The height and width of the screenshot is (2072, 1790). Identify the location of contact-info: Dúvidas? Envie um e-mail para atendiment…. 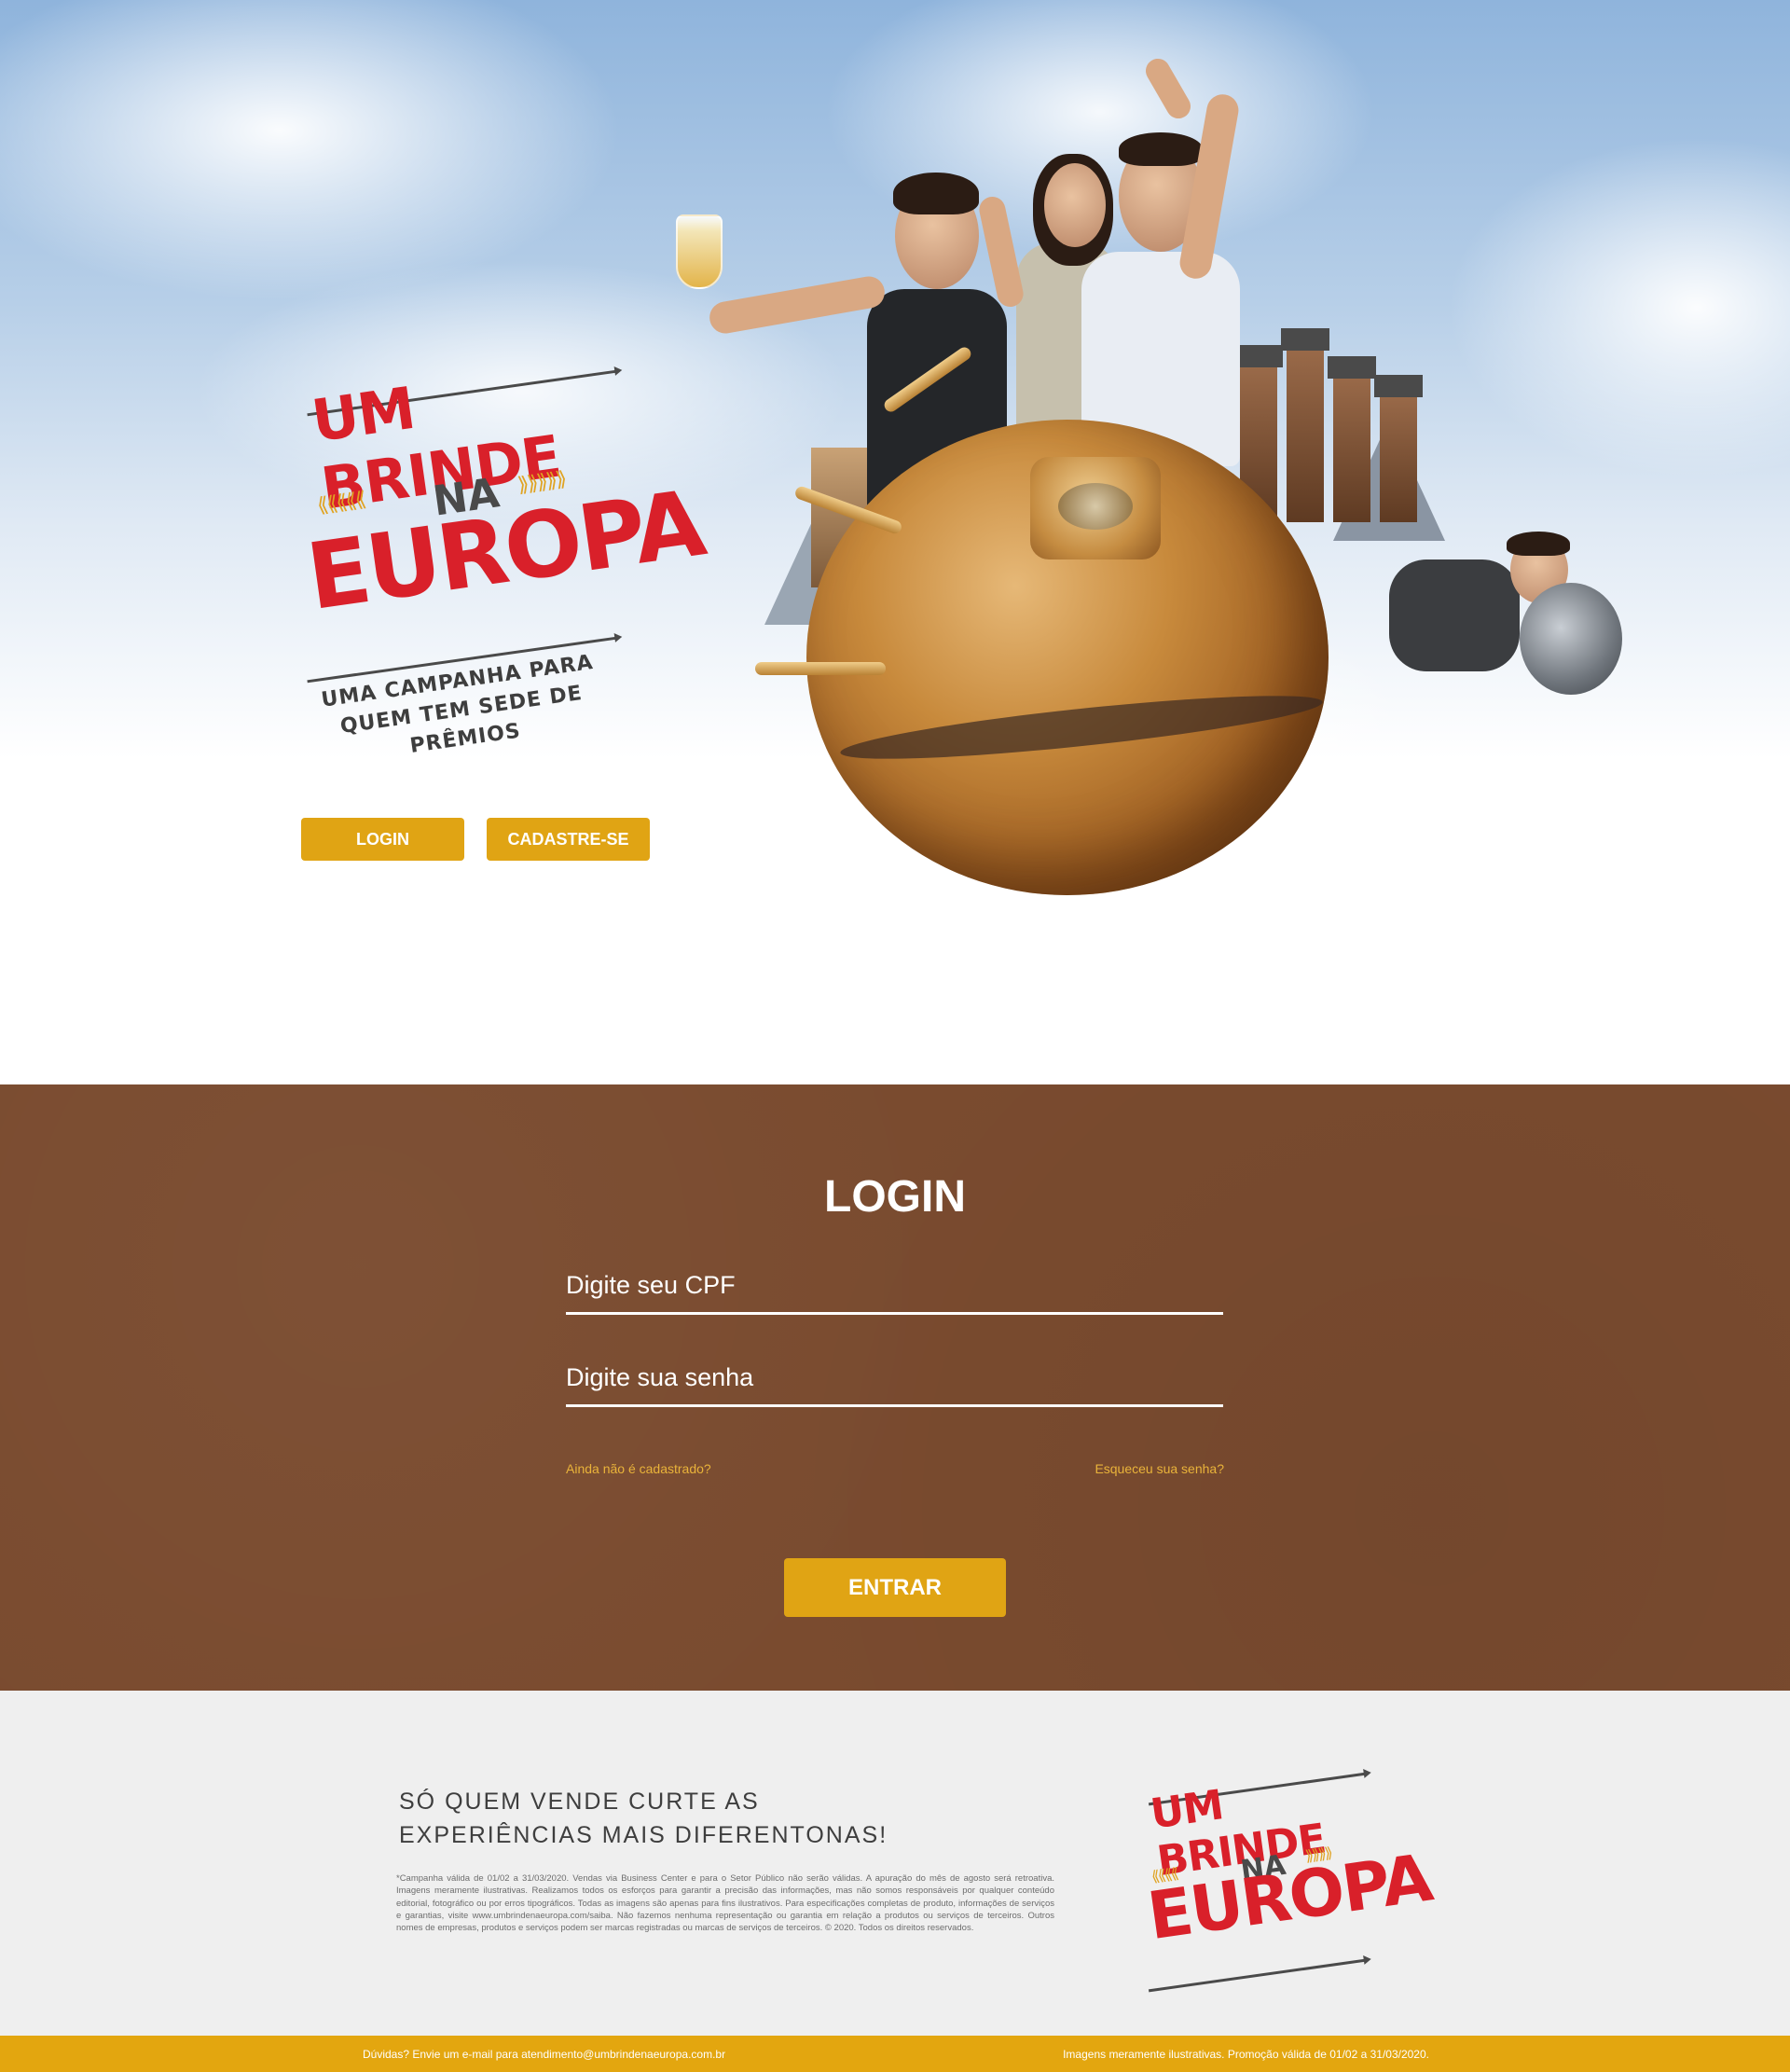
(544, 2054).